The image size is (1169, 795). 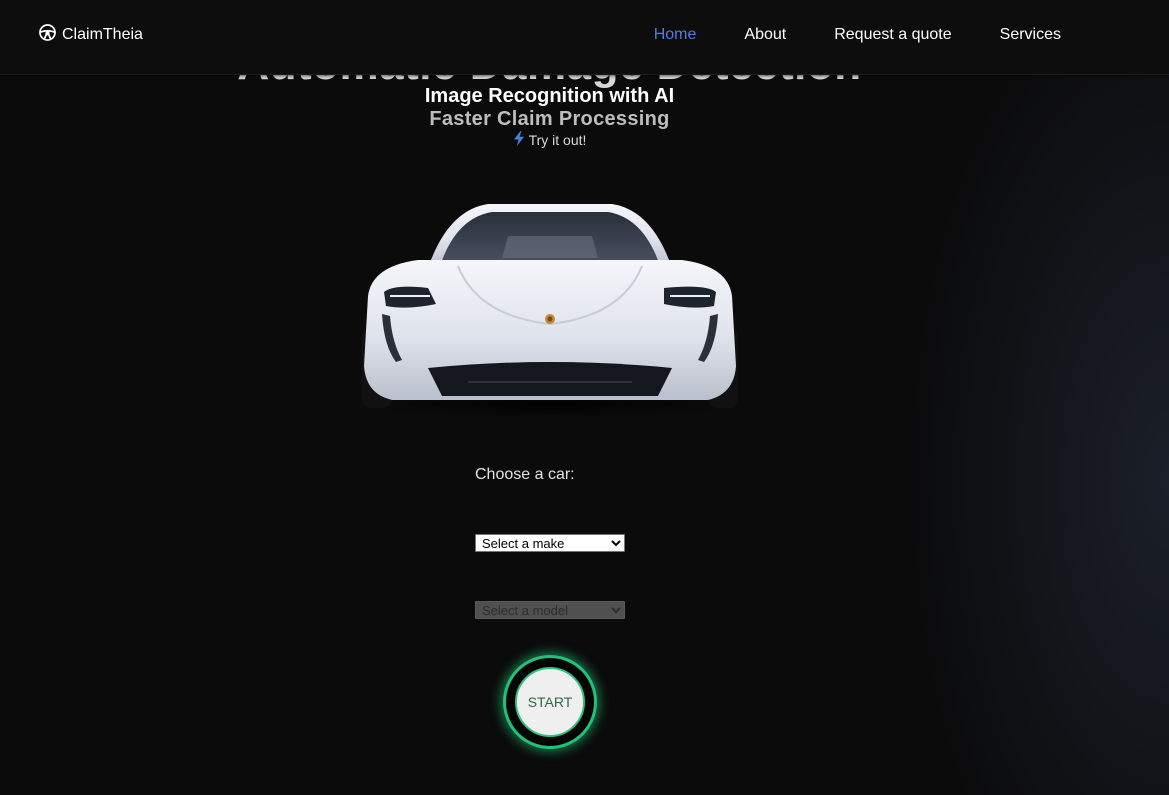 I want to click on start-button-ring: START, so click(x=550, y=702).